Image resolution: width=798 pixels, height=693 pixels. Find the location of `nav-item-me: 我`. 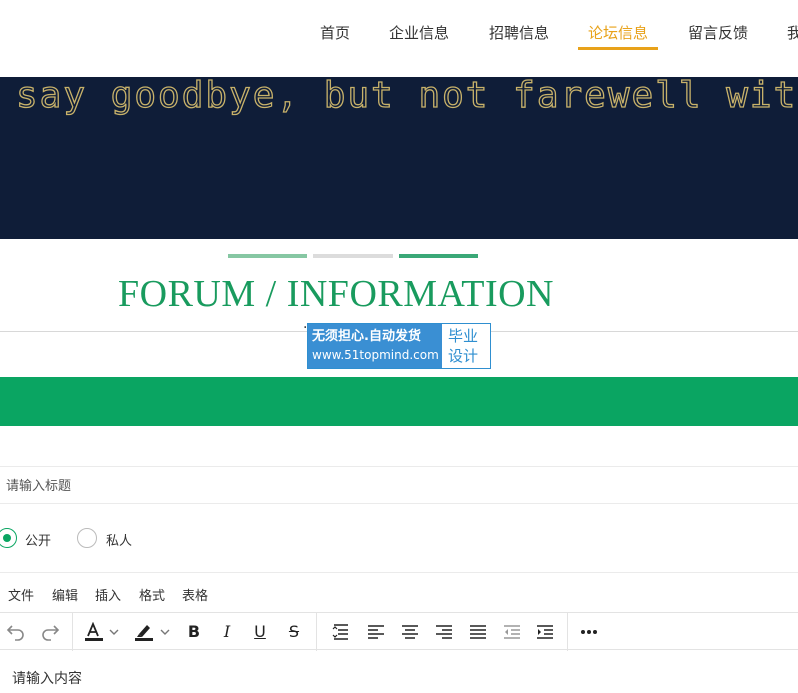

nav-item-me: 我 is located at coordinates (792, 35).